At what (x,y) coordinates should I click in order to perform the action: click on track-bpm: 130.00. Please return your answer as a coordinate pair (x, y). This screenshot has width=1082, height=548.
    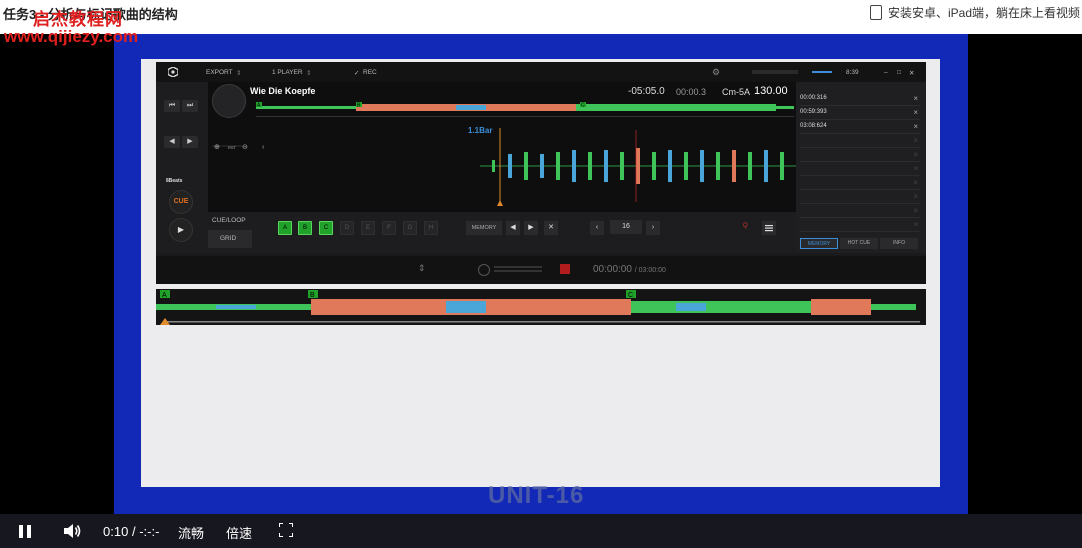
    Looking at the image, I should click on (771, 91).